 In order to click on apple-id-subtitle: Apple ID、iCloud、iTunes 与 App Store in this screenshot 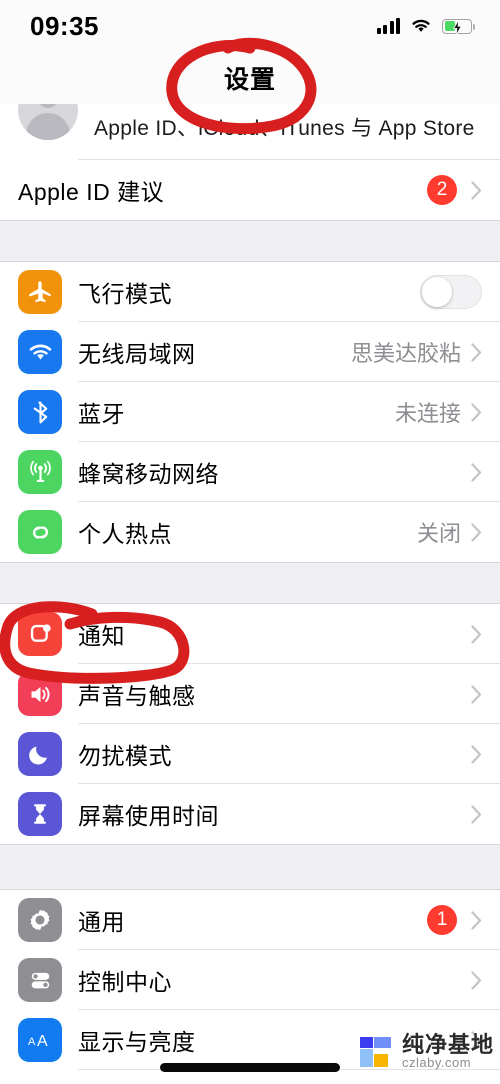, I will do `click(284, 128)`.